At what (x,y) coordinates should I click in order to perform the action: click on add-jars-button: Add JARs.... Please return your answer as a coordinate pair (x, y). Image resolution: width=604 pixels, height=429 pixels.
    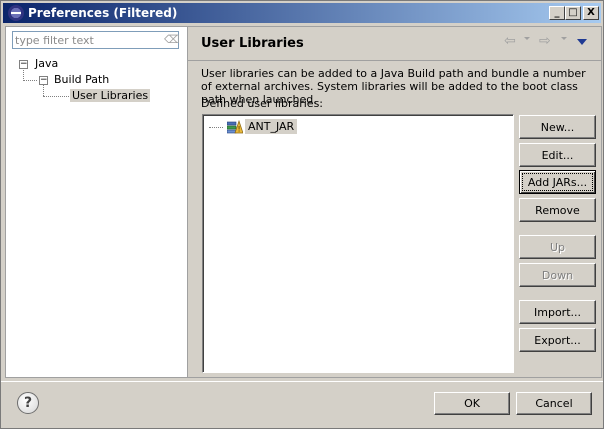
    Looking at the image, I should click on (557, 182).